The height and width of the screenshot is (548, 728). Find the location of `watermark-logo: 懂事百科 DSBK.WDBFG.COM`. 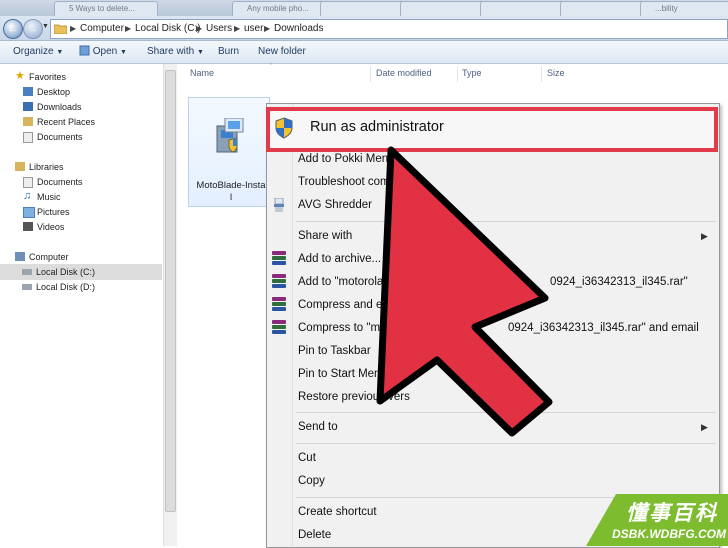

watermark-logo: 懂事百科 DSBK.WDBFG.COM is located at coordinates (657, 520).